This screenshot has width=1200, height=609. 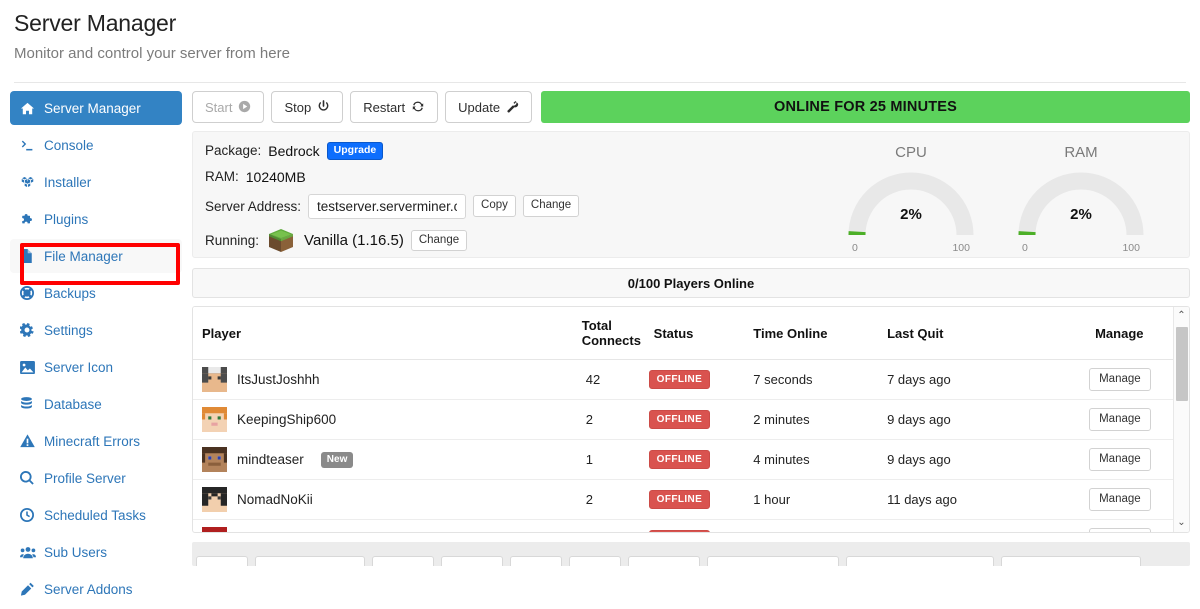 What do you see at coordinates (960, 525) in the screenshot?
I see `cell-last-quit: 12 days ago` at bounding box center [960, 525].